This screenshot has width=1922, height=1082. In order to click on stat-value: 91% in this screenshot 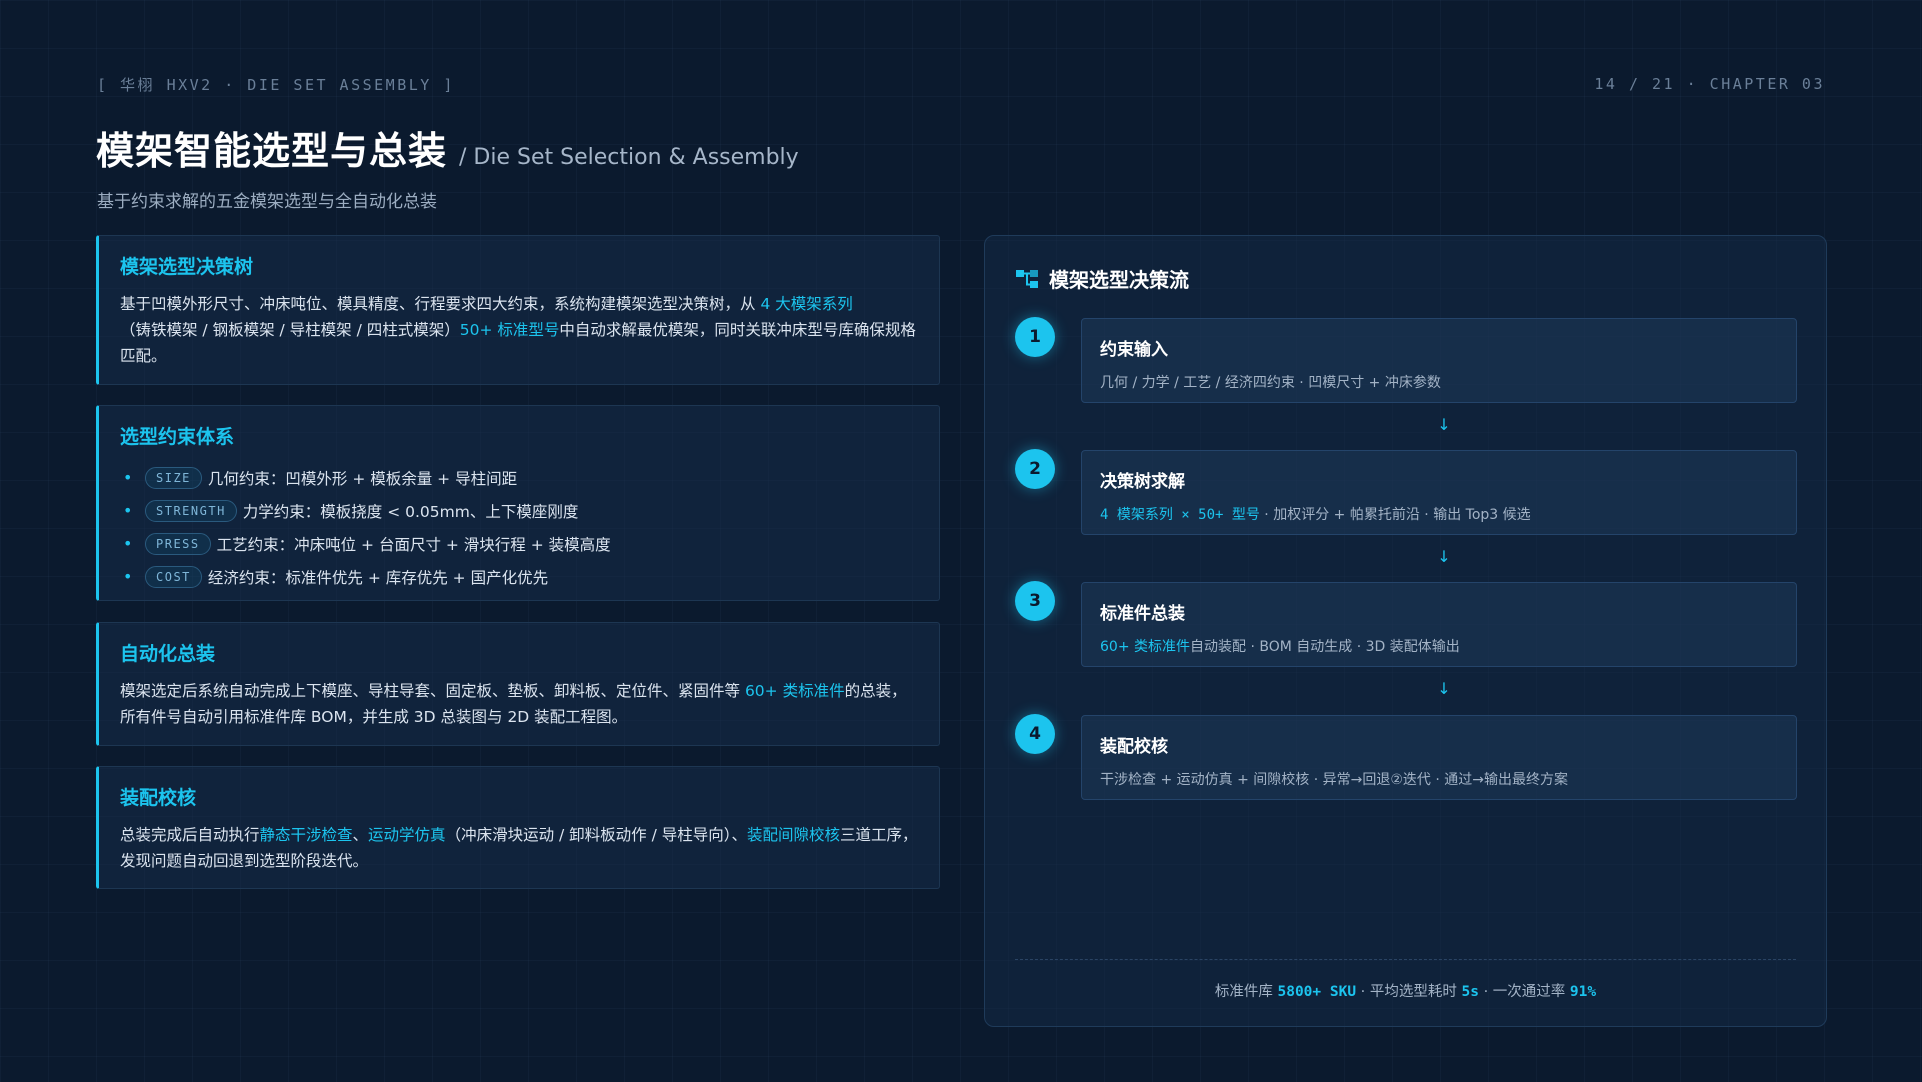, I will do `click(1583, 992)`.